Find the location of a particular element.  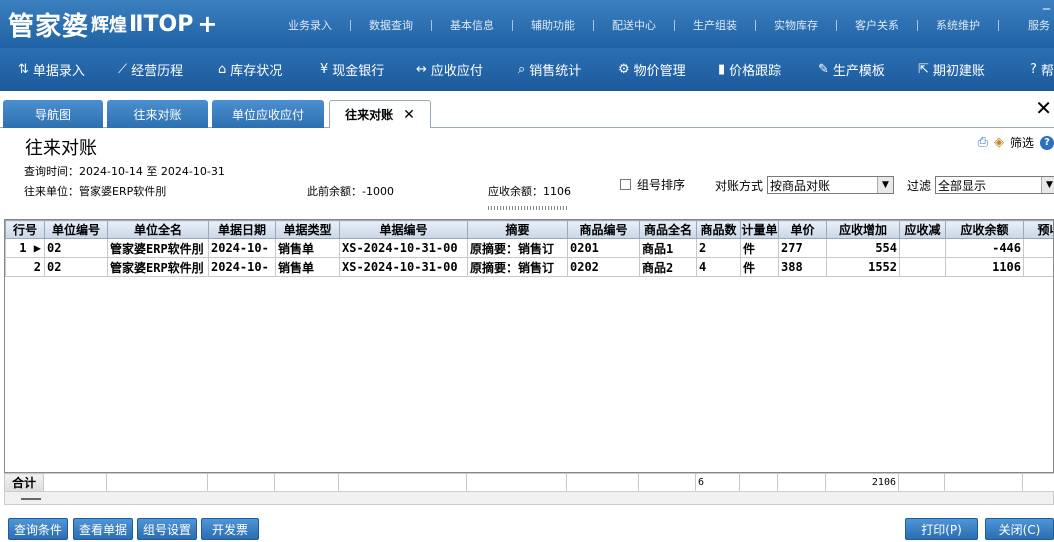

col-header-doc-type: 单据类型 is located at coordinates (307, 229).